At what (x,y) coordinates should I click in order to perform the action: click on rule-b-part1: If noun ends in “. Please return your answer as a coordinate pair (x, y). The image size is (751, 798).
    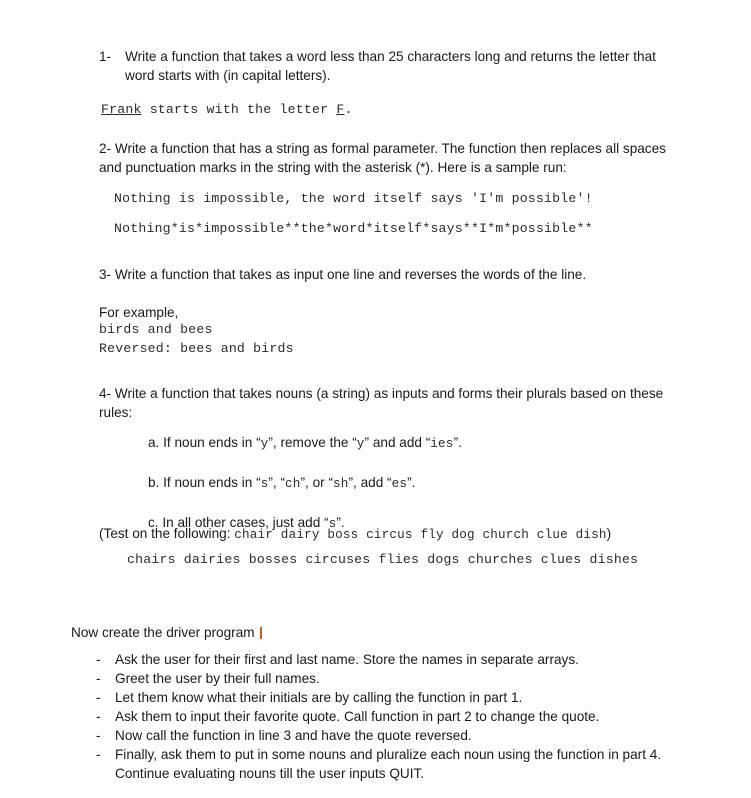
    Looking at the image, I should click on (212, 482).